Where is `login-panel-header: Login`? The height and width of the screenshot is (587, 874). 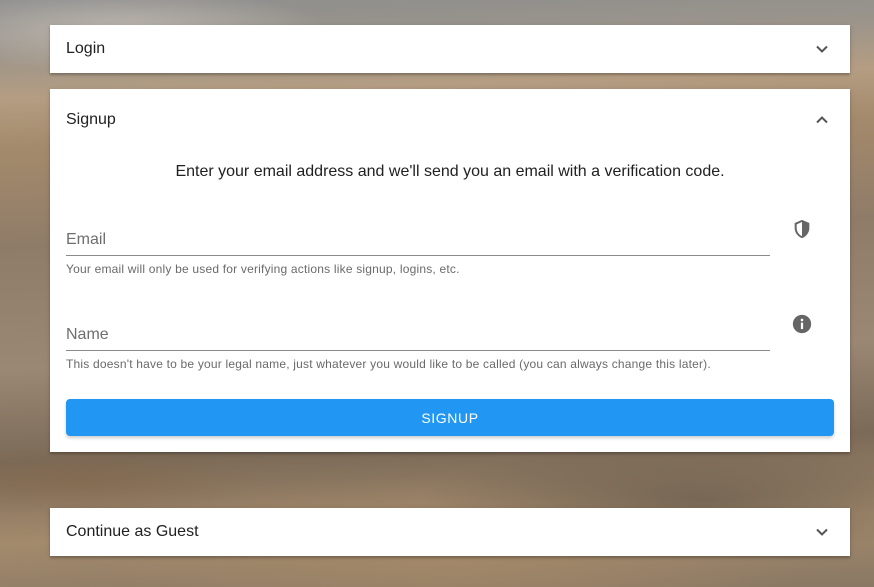 login-panel-header: Login is located at coordinates (450, 49).